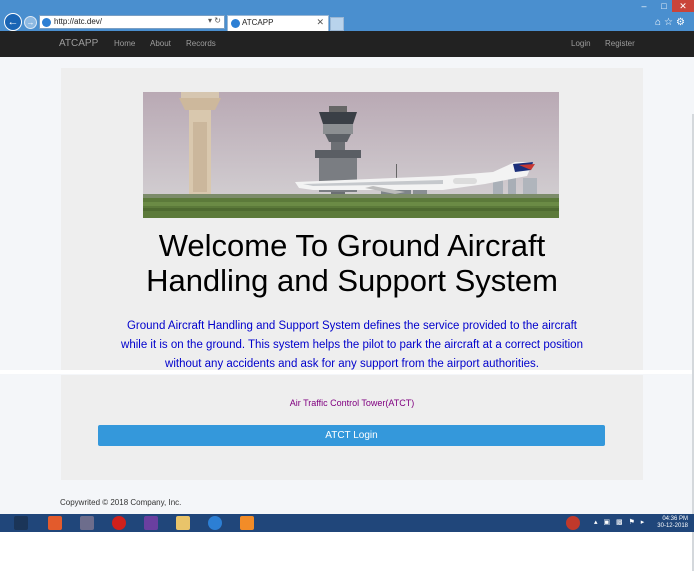  I want to click on headline-line-2: Handling and Support System, so click(352, 280).